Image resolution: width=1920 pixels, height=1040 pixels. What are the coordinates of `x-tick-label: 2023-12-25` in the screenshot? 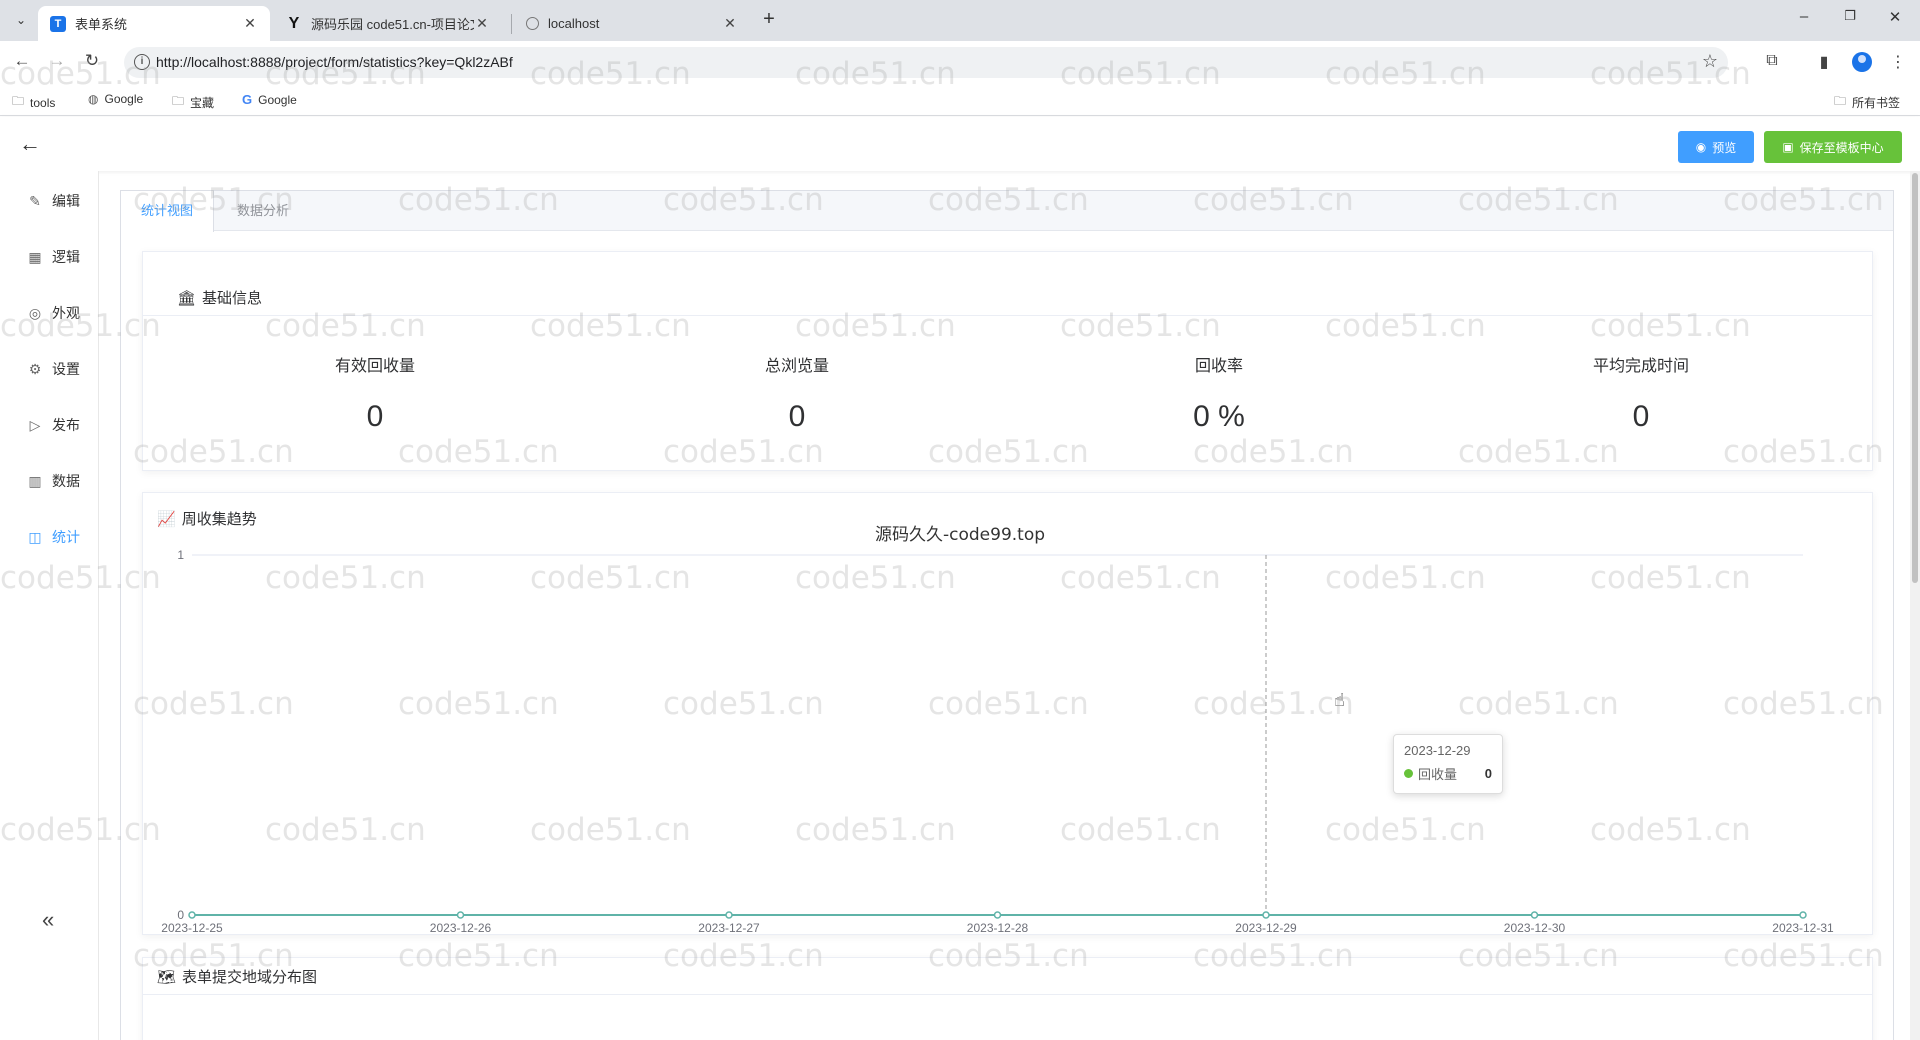 It's located at (192, 928).